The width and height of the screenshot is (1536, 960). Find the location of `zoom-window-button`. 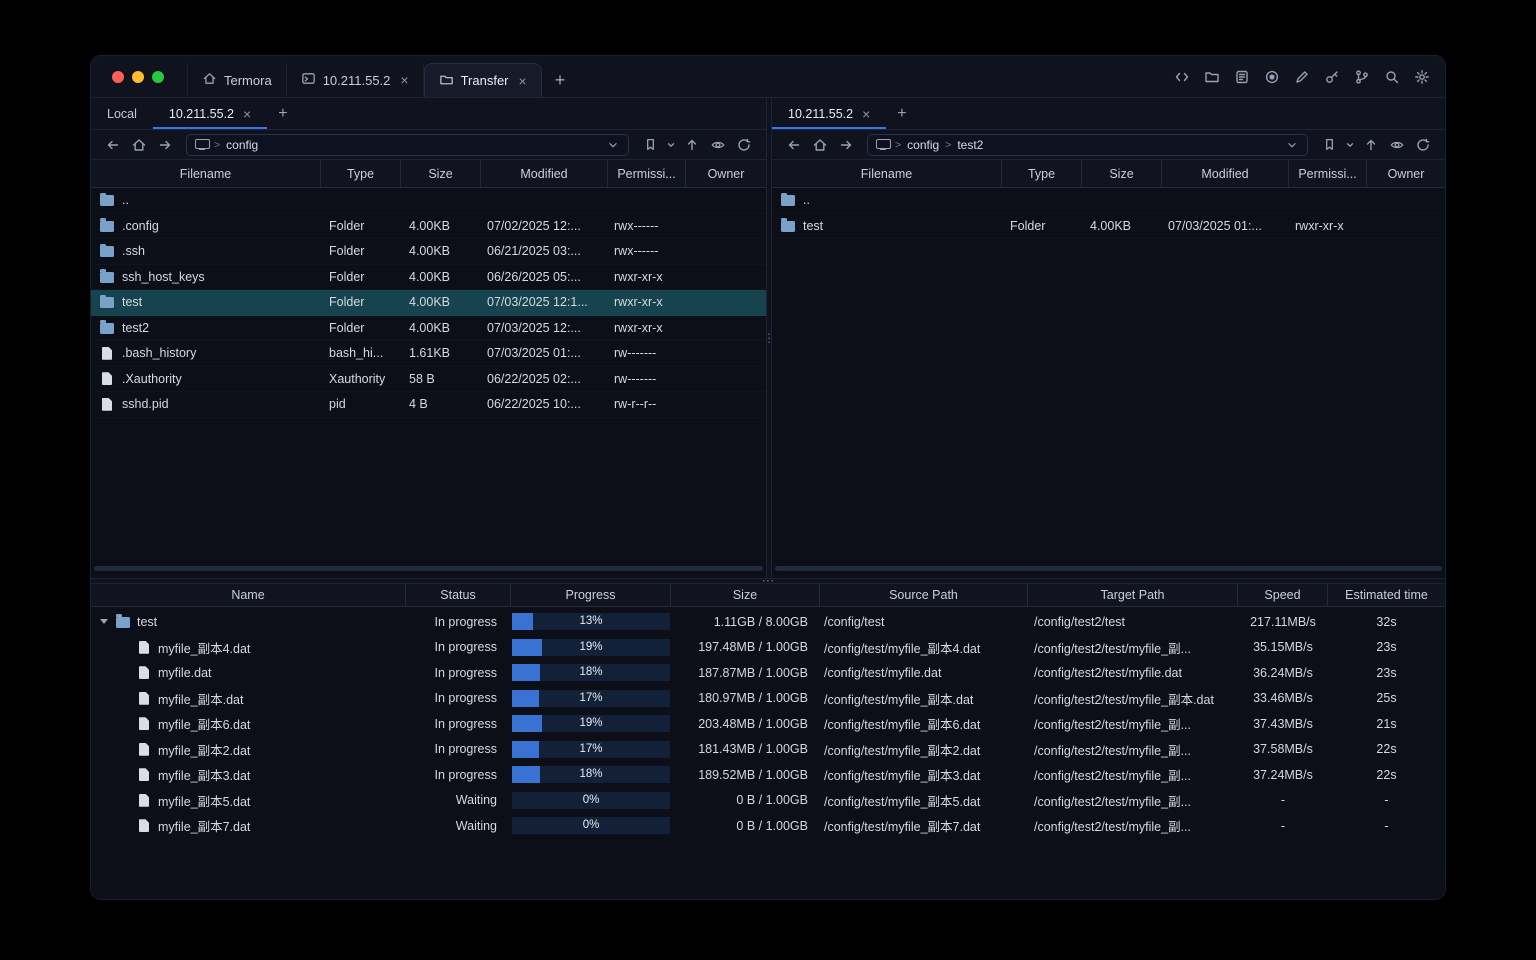

zoom-window-button is located at coordinates (158, 77).